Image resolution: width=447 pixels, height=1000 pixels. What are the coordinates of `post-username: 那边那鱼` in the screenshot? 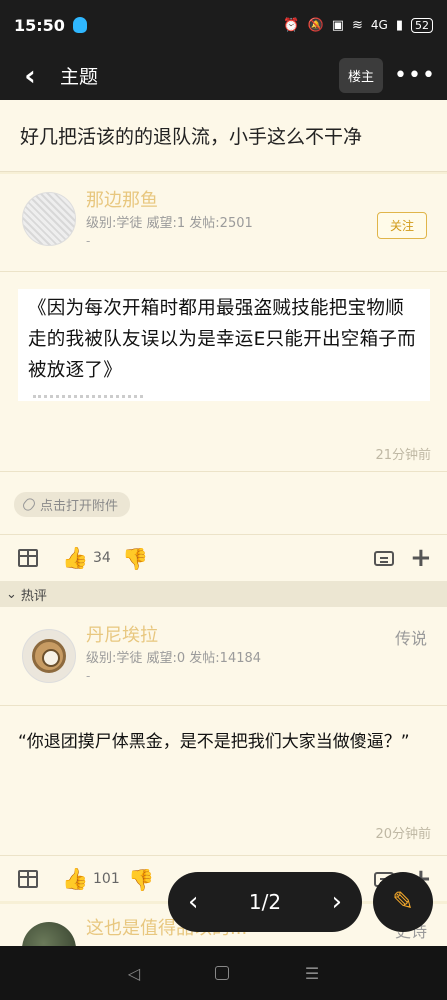 It's located at (122, 199).